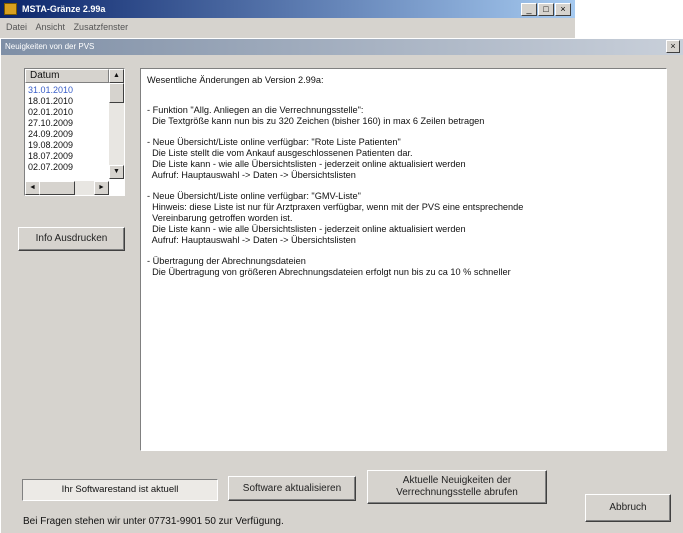 This screenshot has height=533, width=683. I want to click on date-list-item: 24.09.2009, so click(67, 134).